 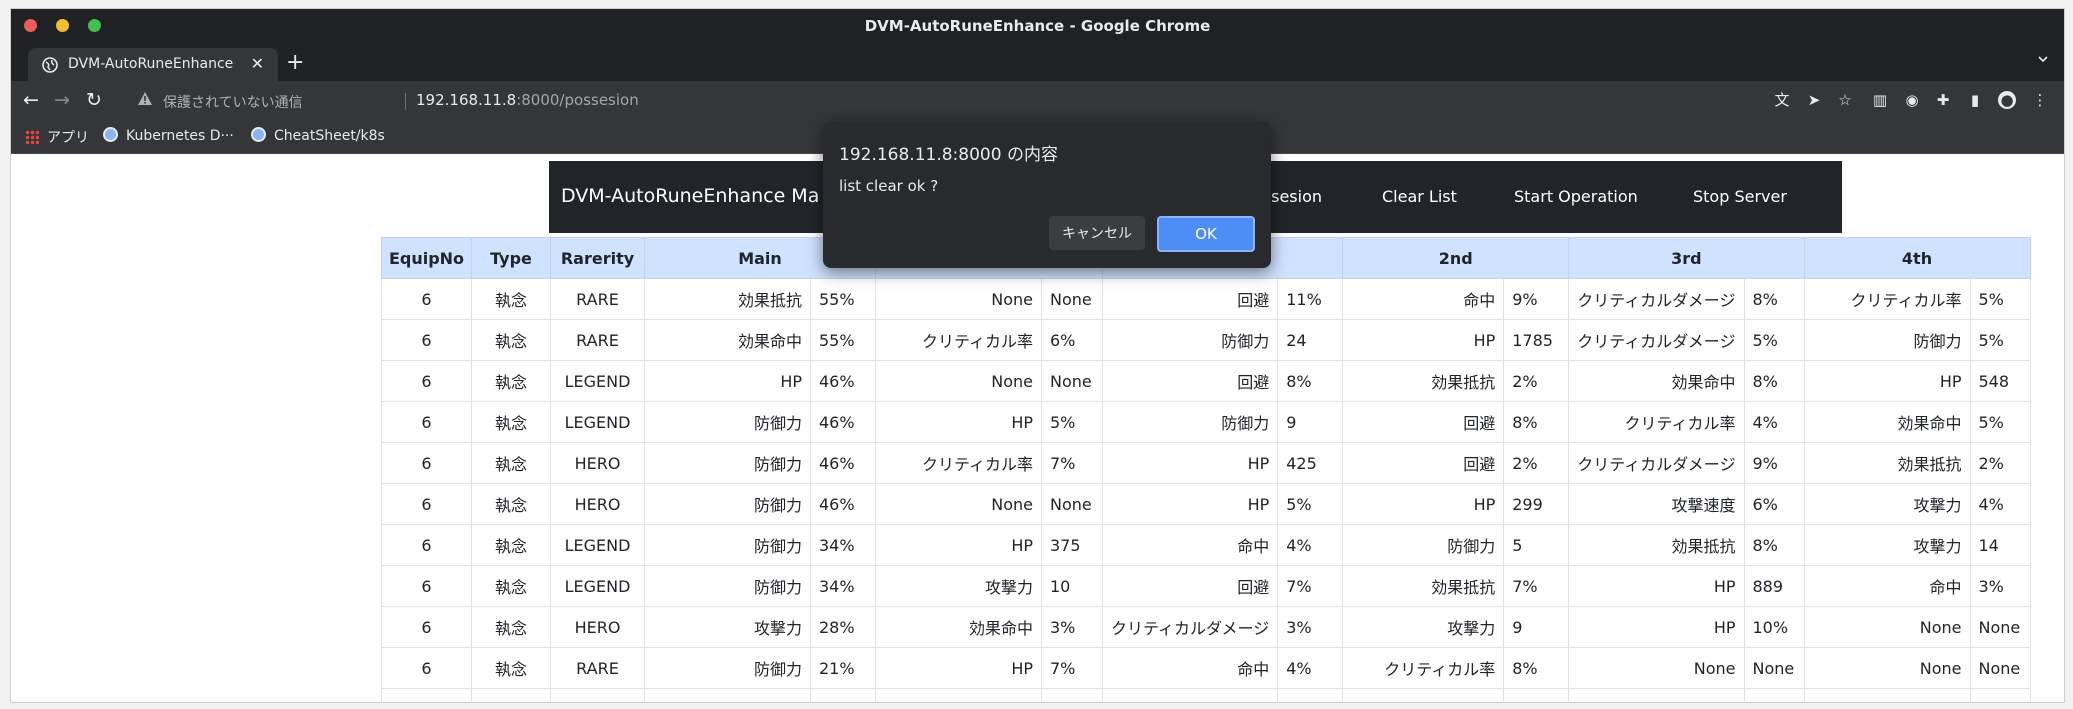 I want to click on table-cell: HERO, so click(x=597, y=463).